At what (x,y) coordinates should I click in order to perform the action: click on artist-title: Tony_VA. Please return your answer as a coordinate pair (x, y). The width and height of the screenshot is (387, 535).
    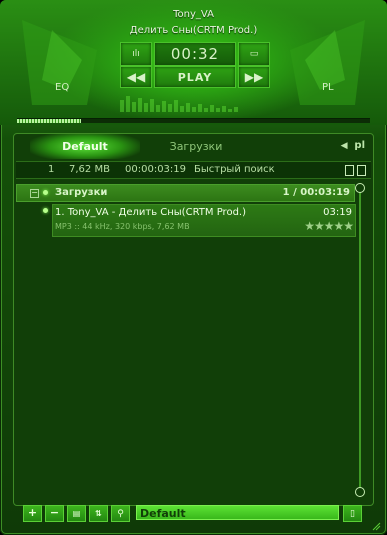
    Looking at the image, I should click on (193, 14).